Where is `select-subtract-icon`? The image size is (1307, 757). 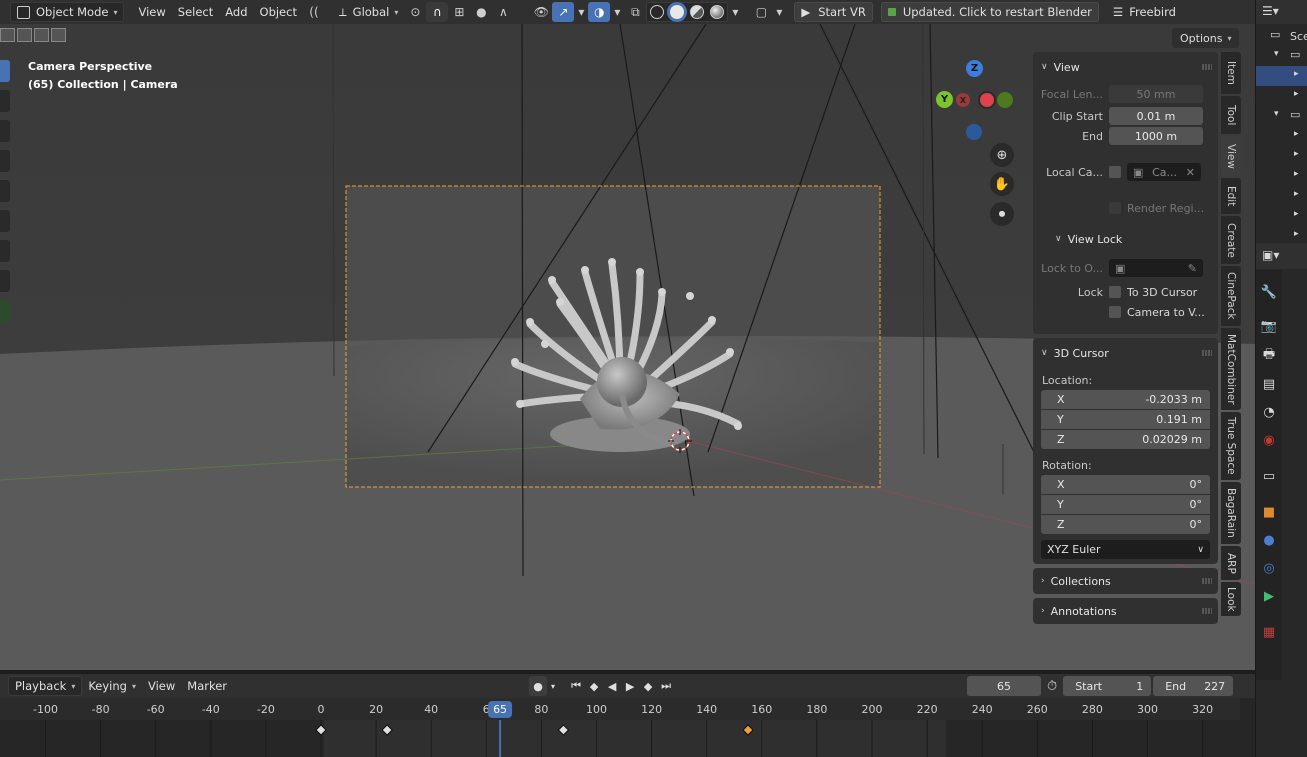 select-subtract-icon is located at coordinates (41, 35).